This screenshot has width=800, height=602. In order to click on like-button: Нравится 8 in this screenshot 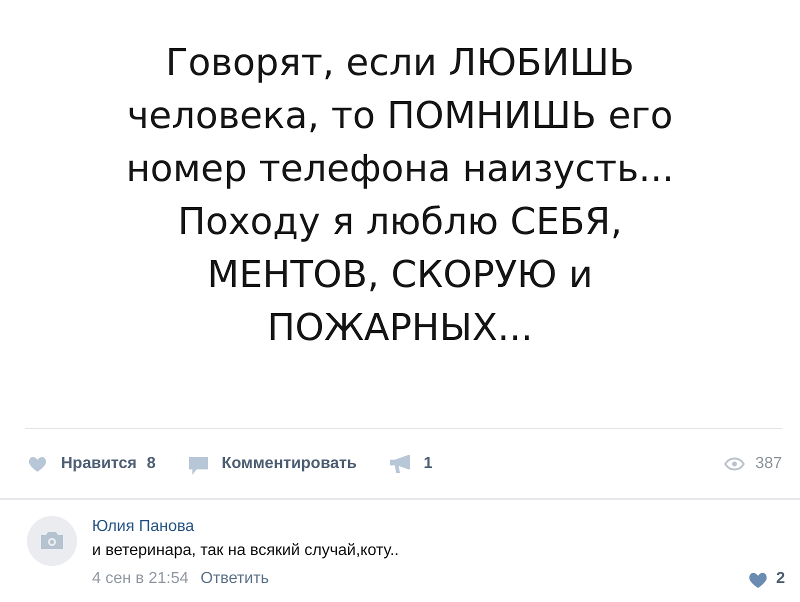, I will do `click(92, 463)`.